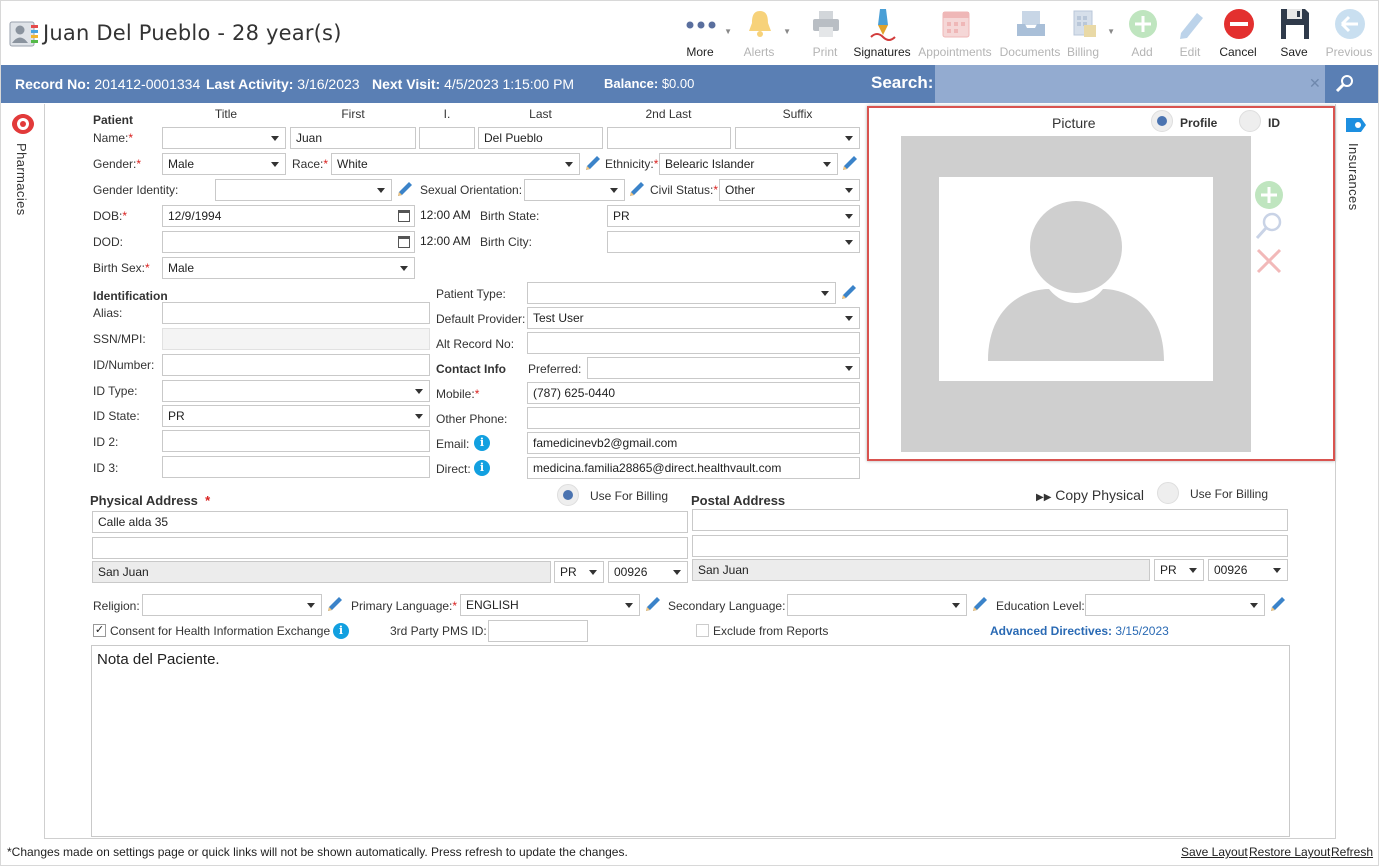 The height and width of the screenshot is (866, 1379). Describe the element at coordinates (447, 242) in the screenshot. I see `dod-time: 12:00 AM` at that location.